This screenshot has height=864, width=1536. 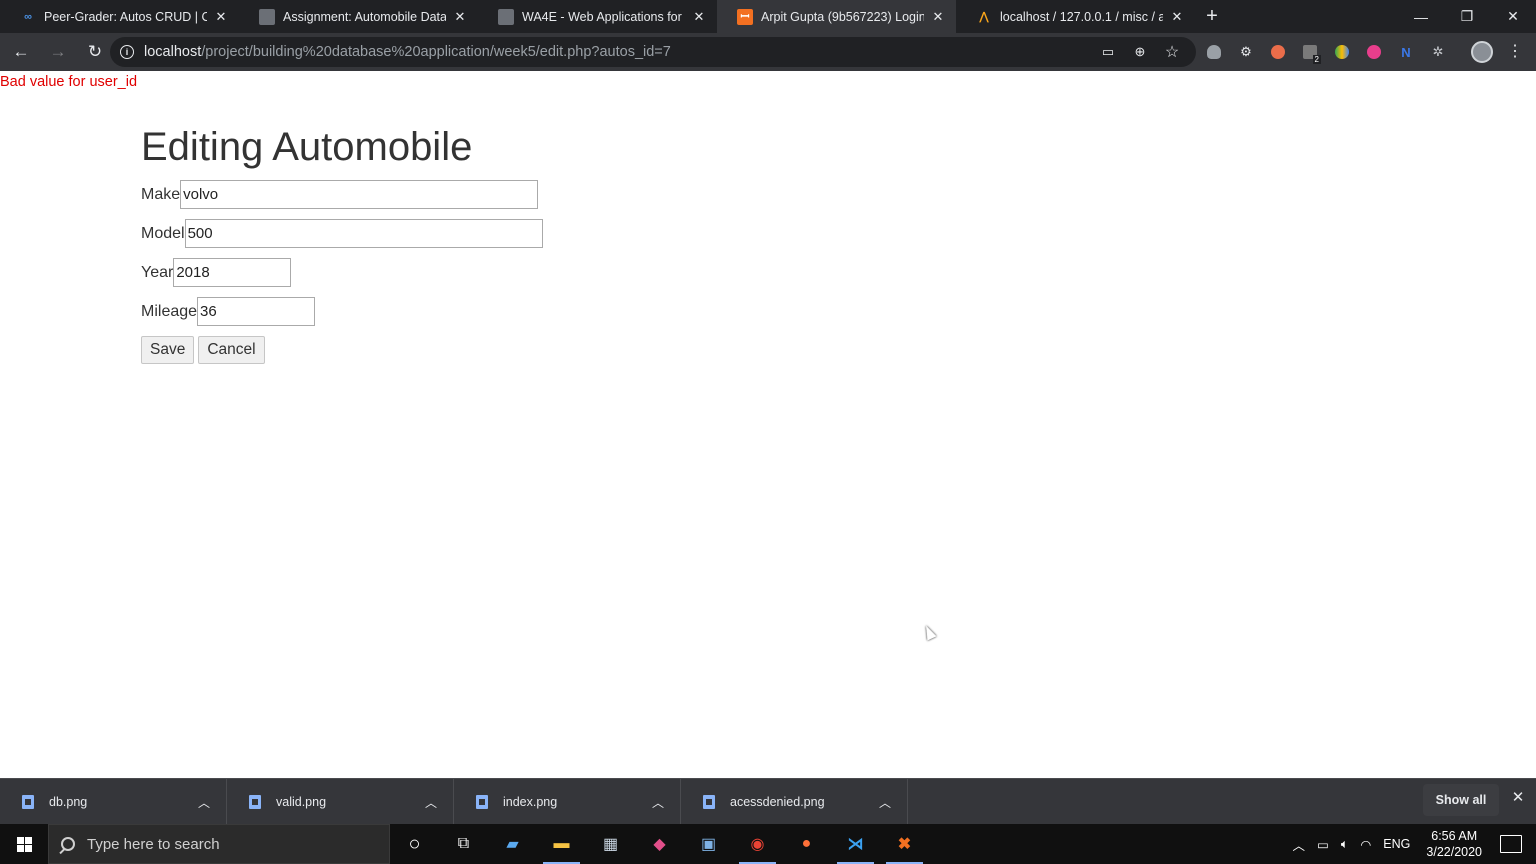 What do you see at coordinates (256, 311) in the screenshot?
I see `mileage-input` at bounding box center [256, 311].